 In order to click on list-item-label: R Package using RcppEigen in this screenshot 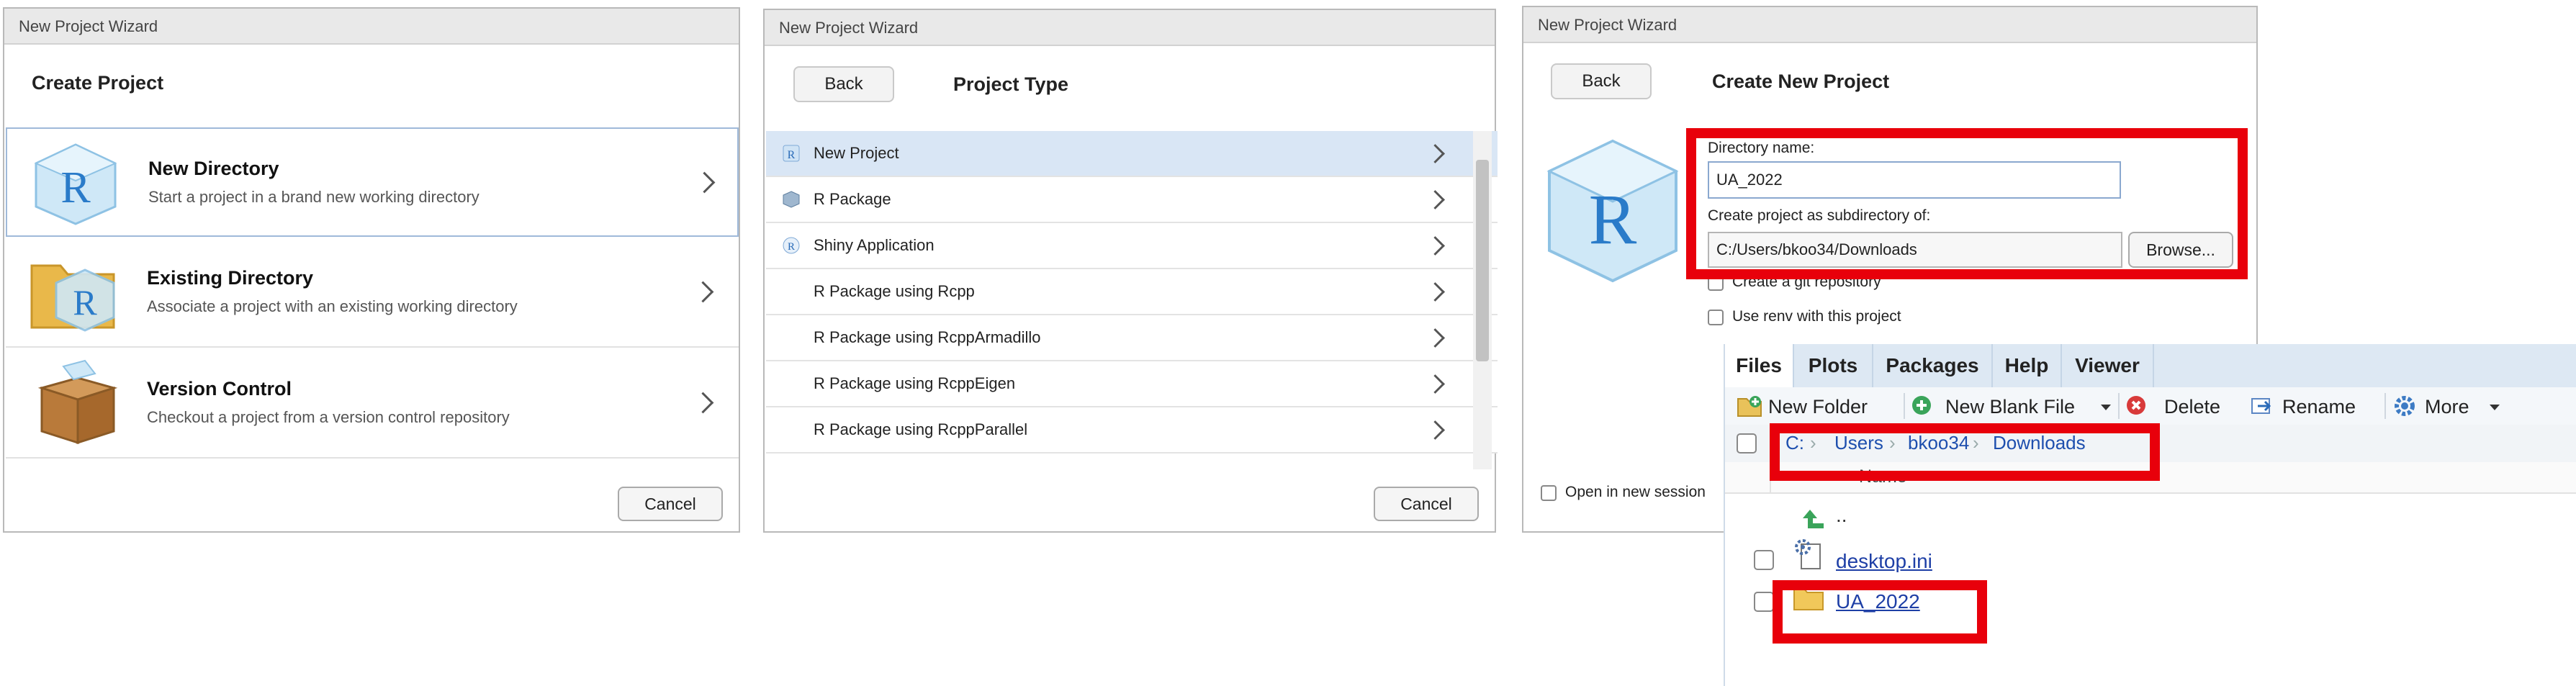, I will do `click(915, 383)`.